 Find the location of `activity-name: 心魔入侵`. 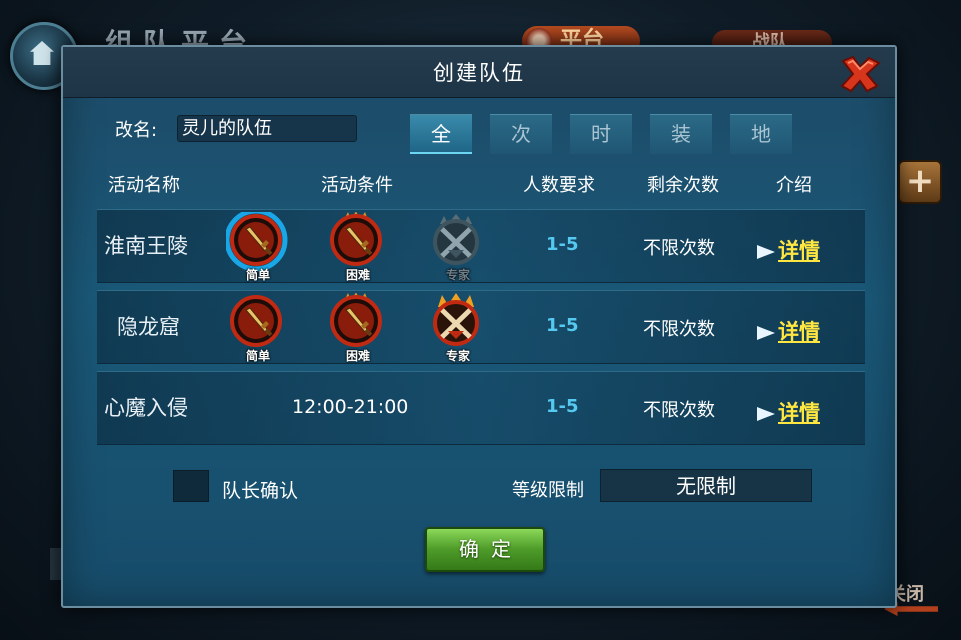

activity-name: 心魔入侵 is located at coordinates (146, 408).